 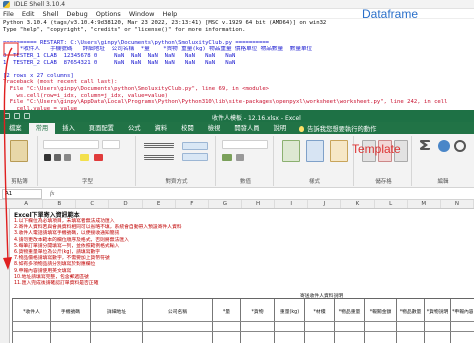 What do you see at coordinates (52, 194) in the screenshot?
I see `fx-icon: fx` at bounding box center [52, 194].